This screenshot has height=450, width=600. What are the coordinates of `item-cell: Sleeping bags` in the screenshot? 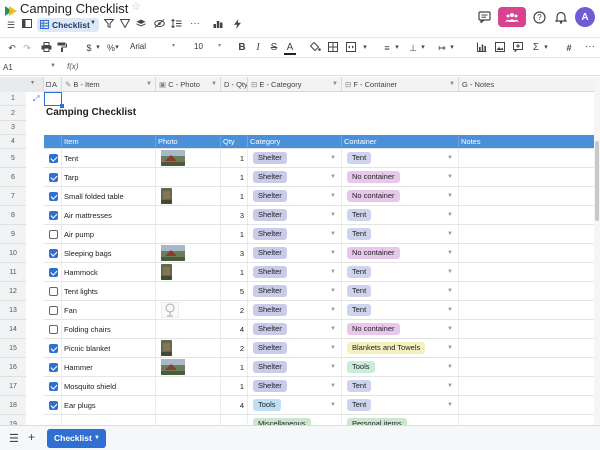 It's located at (109, 253).